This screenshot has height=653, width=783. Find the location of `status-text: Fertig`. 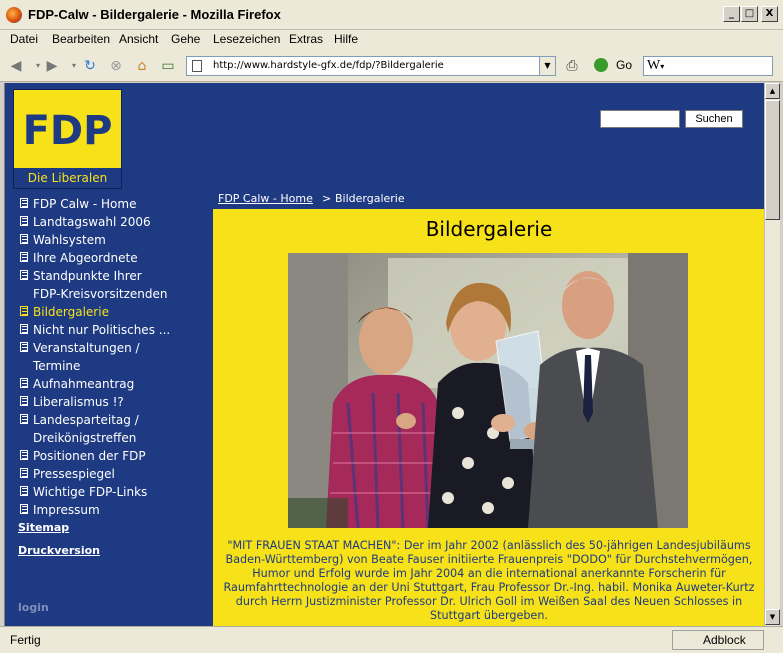

status-text: Fertig is located at coordinates (25, 640).